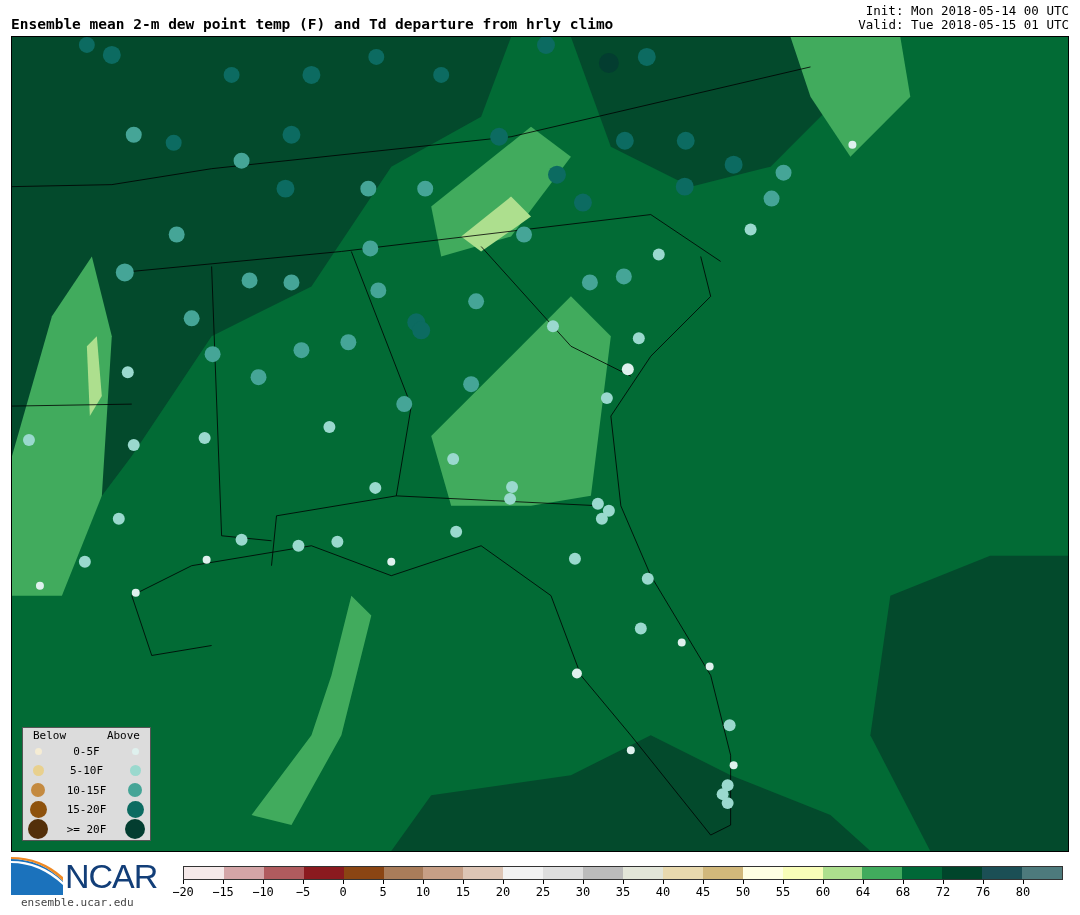 Image resolution: width=1080 pixels, height=915 pixels. Describe the element at coordinates (503, 892) in the screenshot. I see `scale-tick-label: 20` at that location.